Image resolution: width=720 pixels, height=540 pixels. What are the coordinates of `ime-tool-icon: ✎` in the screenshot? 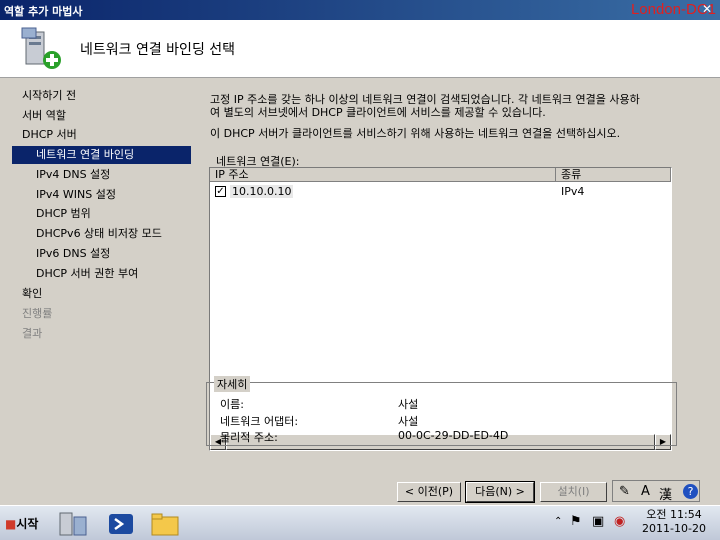 It's located at (624, 491).